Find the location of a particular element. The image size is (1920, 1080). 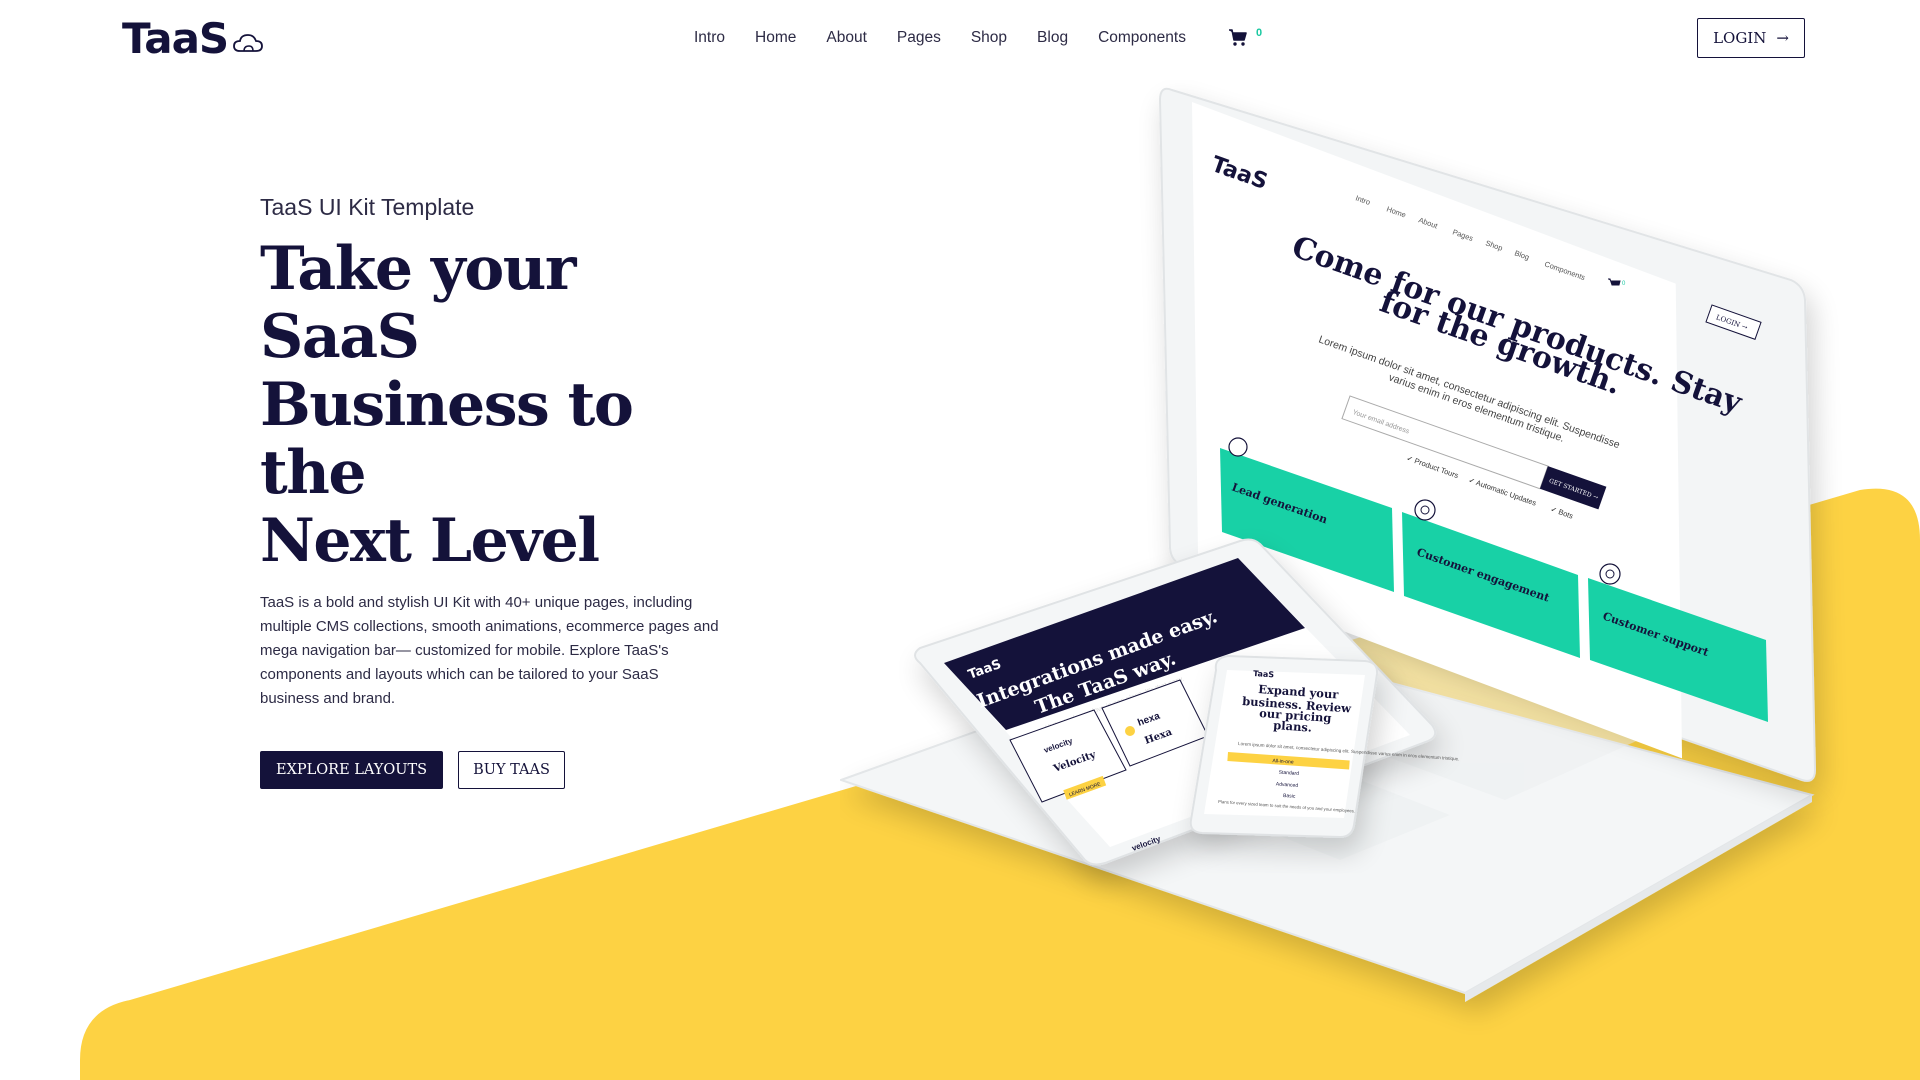

brand-name: TaaS is located at coordinates (175, 38).